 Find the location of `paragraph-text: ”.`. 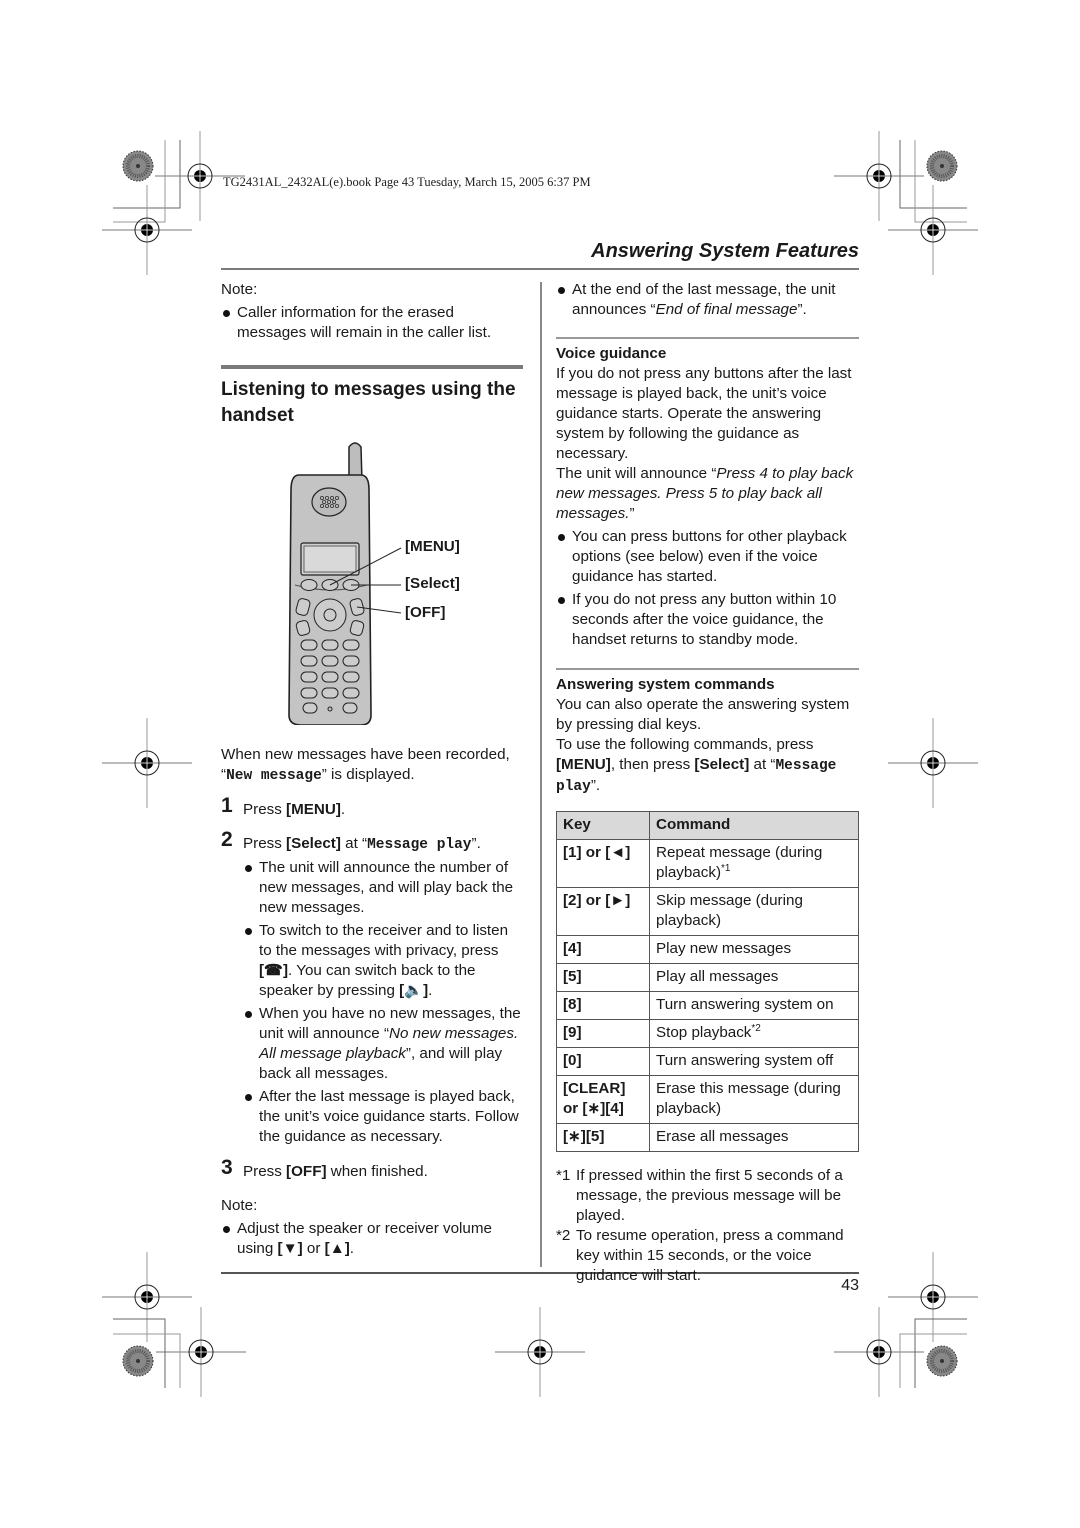

paragraph-text: ”. is located at coordinates (595, 785).